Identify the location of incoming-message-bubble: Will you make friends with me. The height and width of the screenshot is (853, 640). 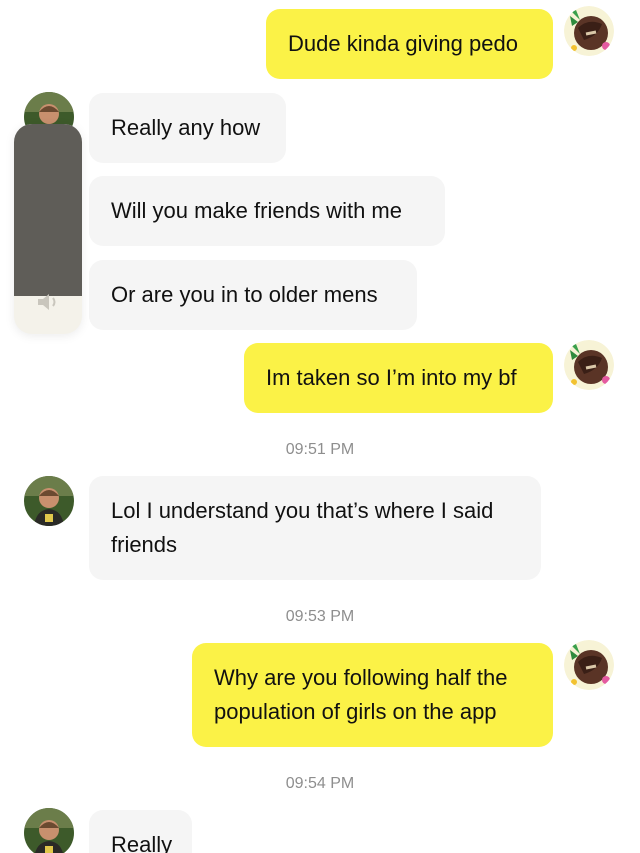
(267, 211).